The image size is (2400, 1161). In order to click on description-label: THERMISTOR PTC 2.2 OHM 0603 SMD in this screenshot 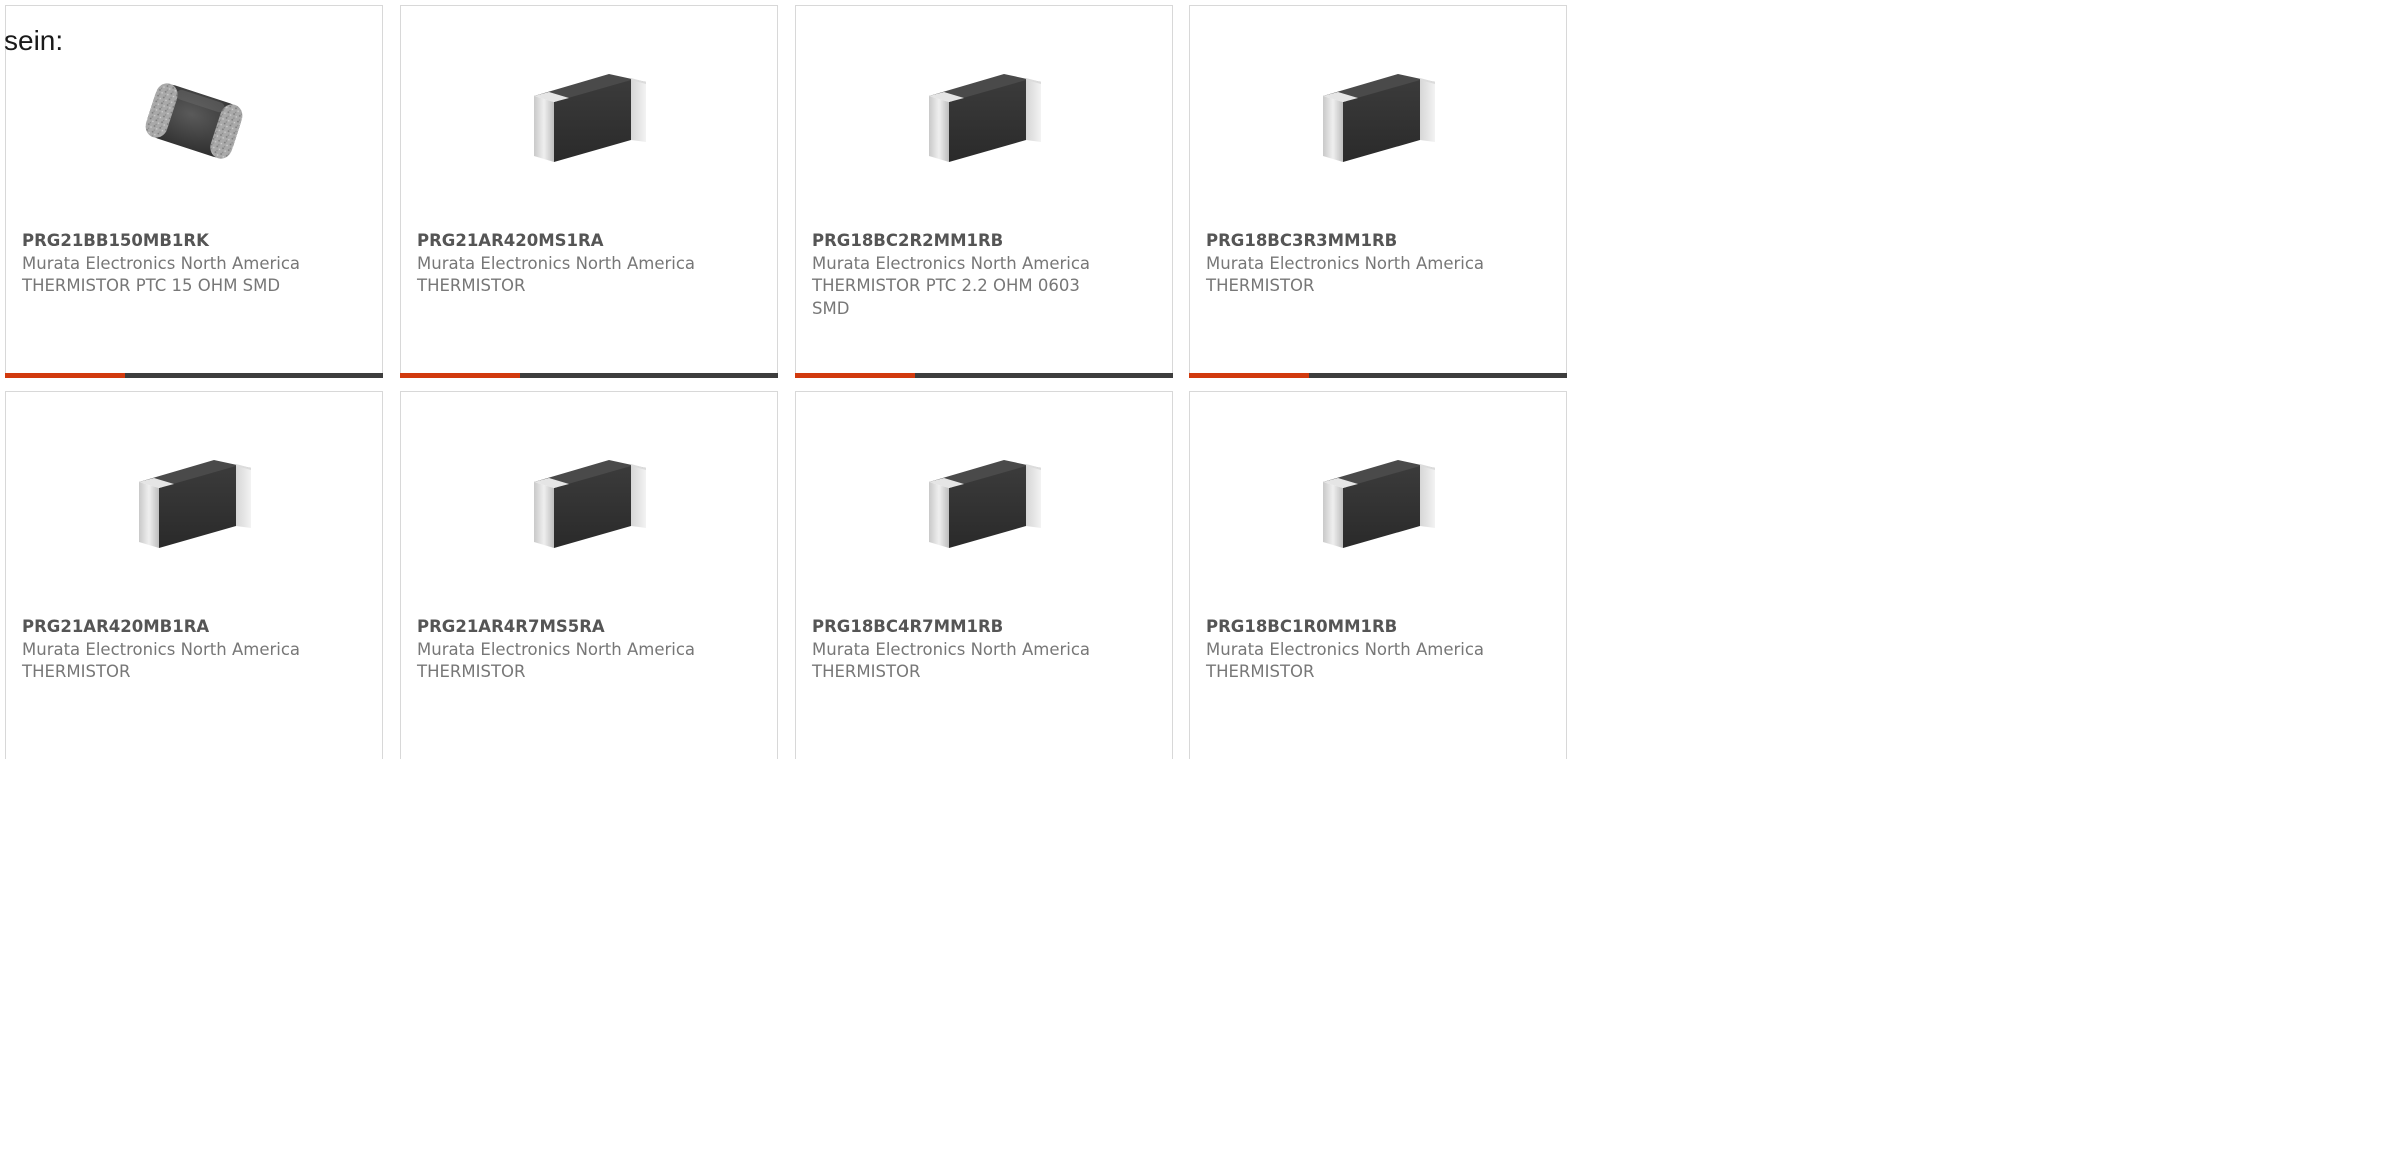, I will do `click(946, 297)`.